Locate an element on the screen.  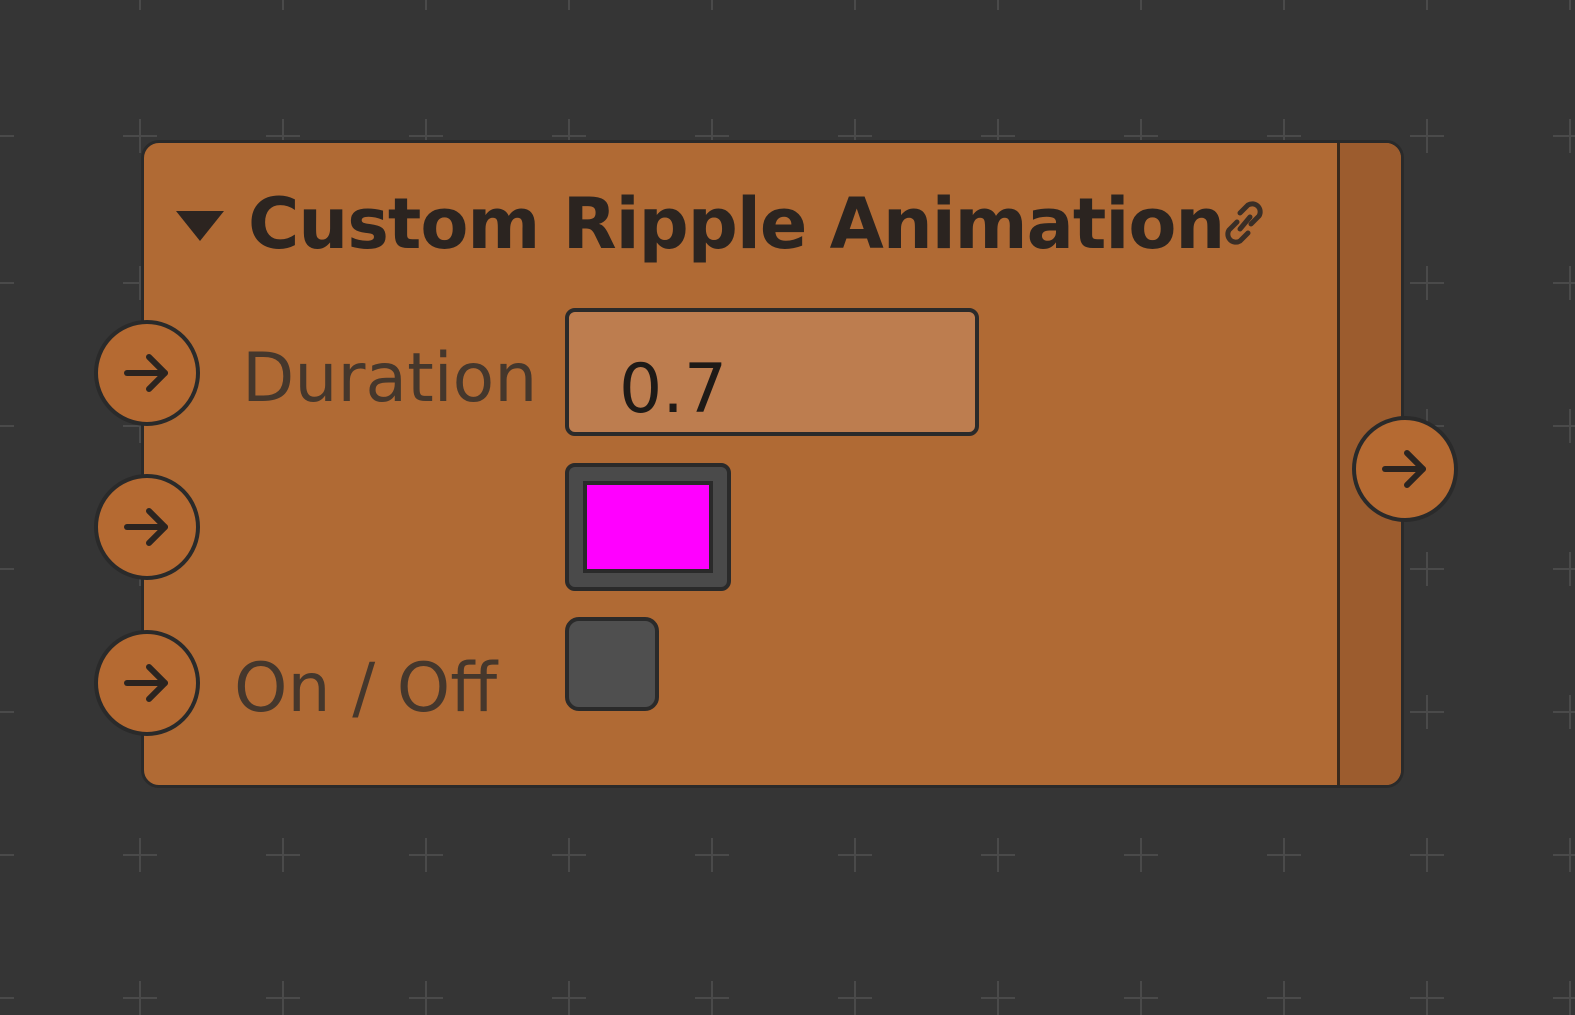
node-title: Custom Ripple Animation is located at coordinates (736, 224).